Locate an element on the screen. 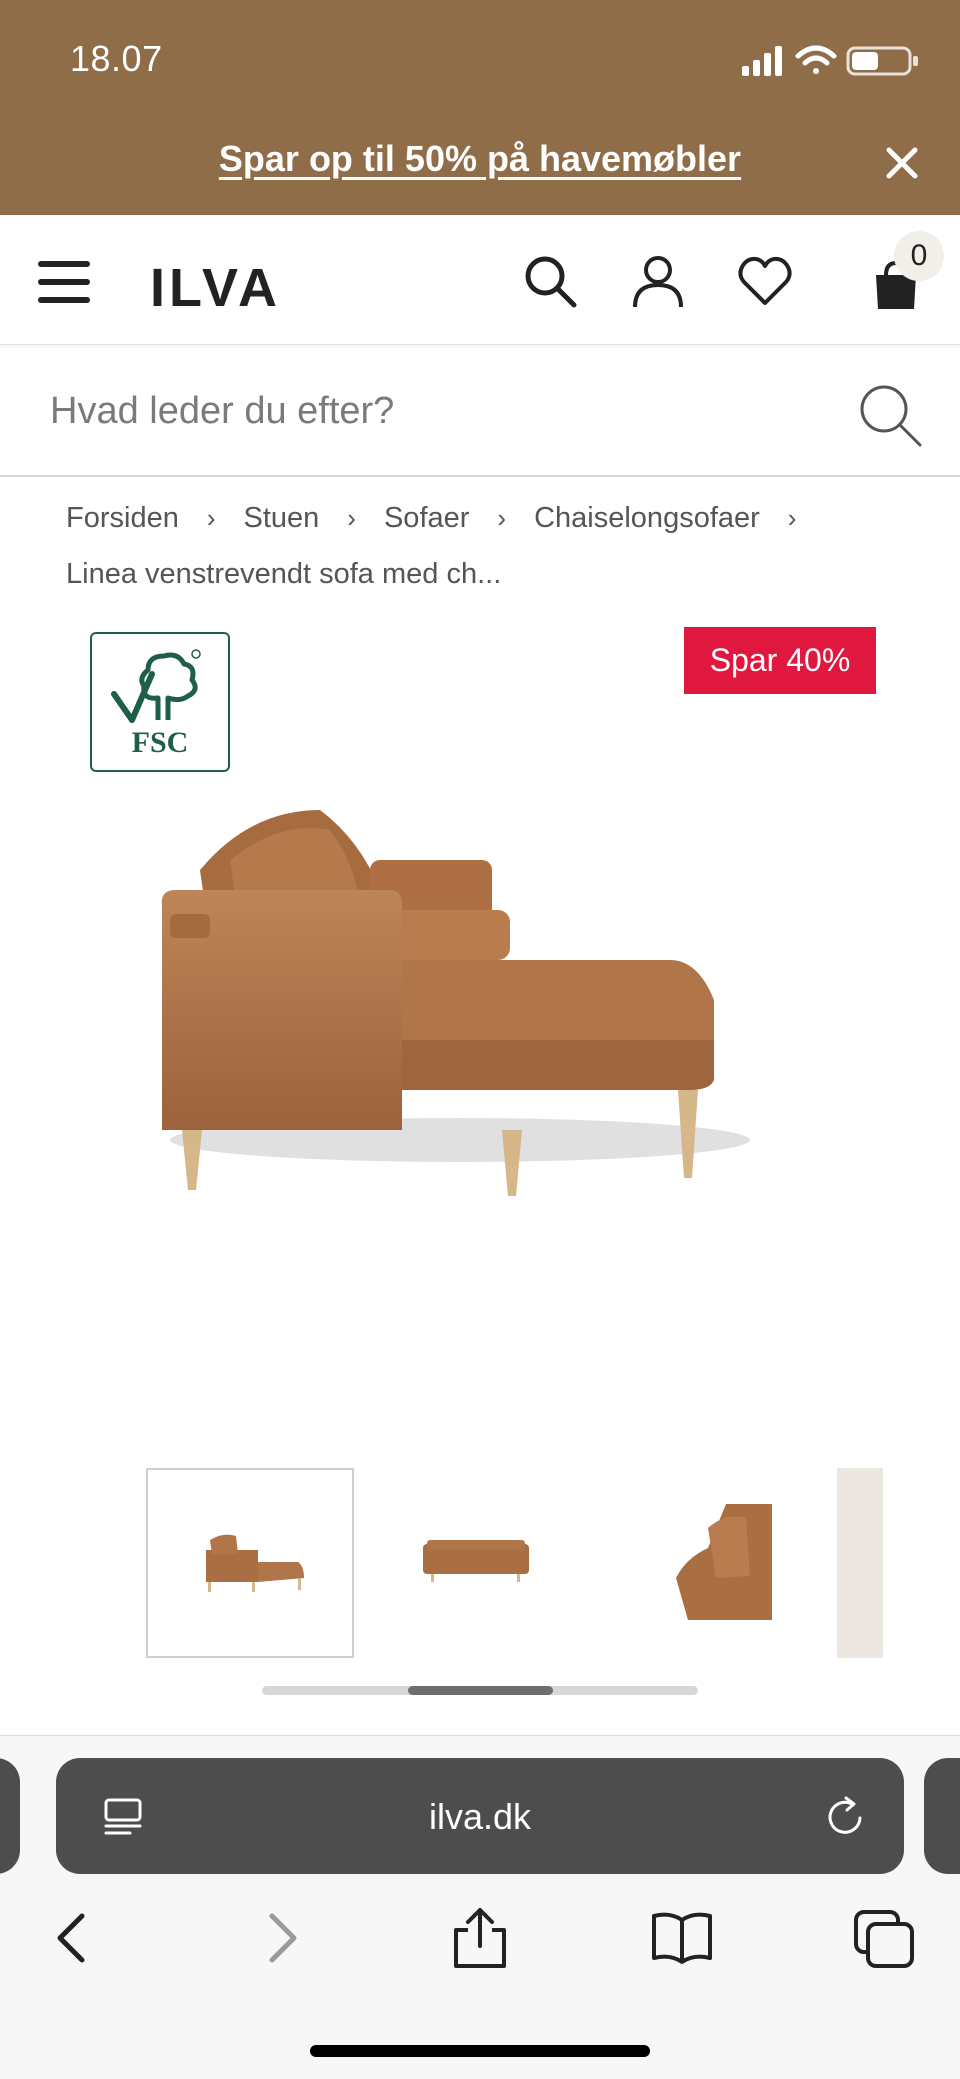  status-time: 18.07 is located at coordinates (116, 58).